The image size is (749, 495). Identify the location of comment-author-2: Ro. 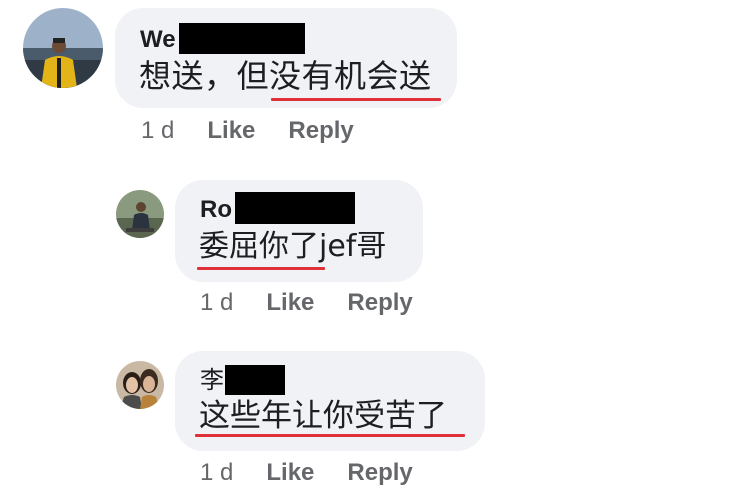
(216, 210).